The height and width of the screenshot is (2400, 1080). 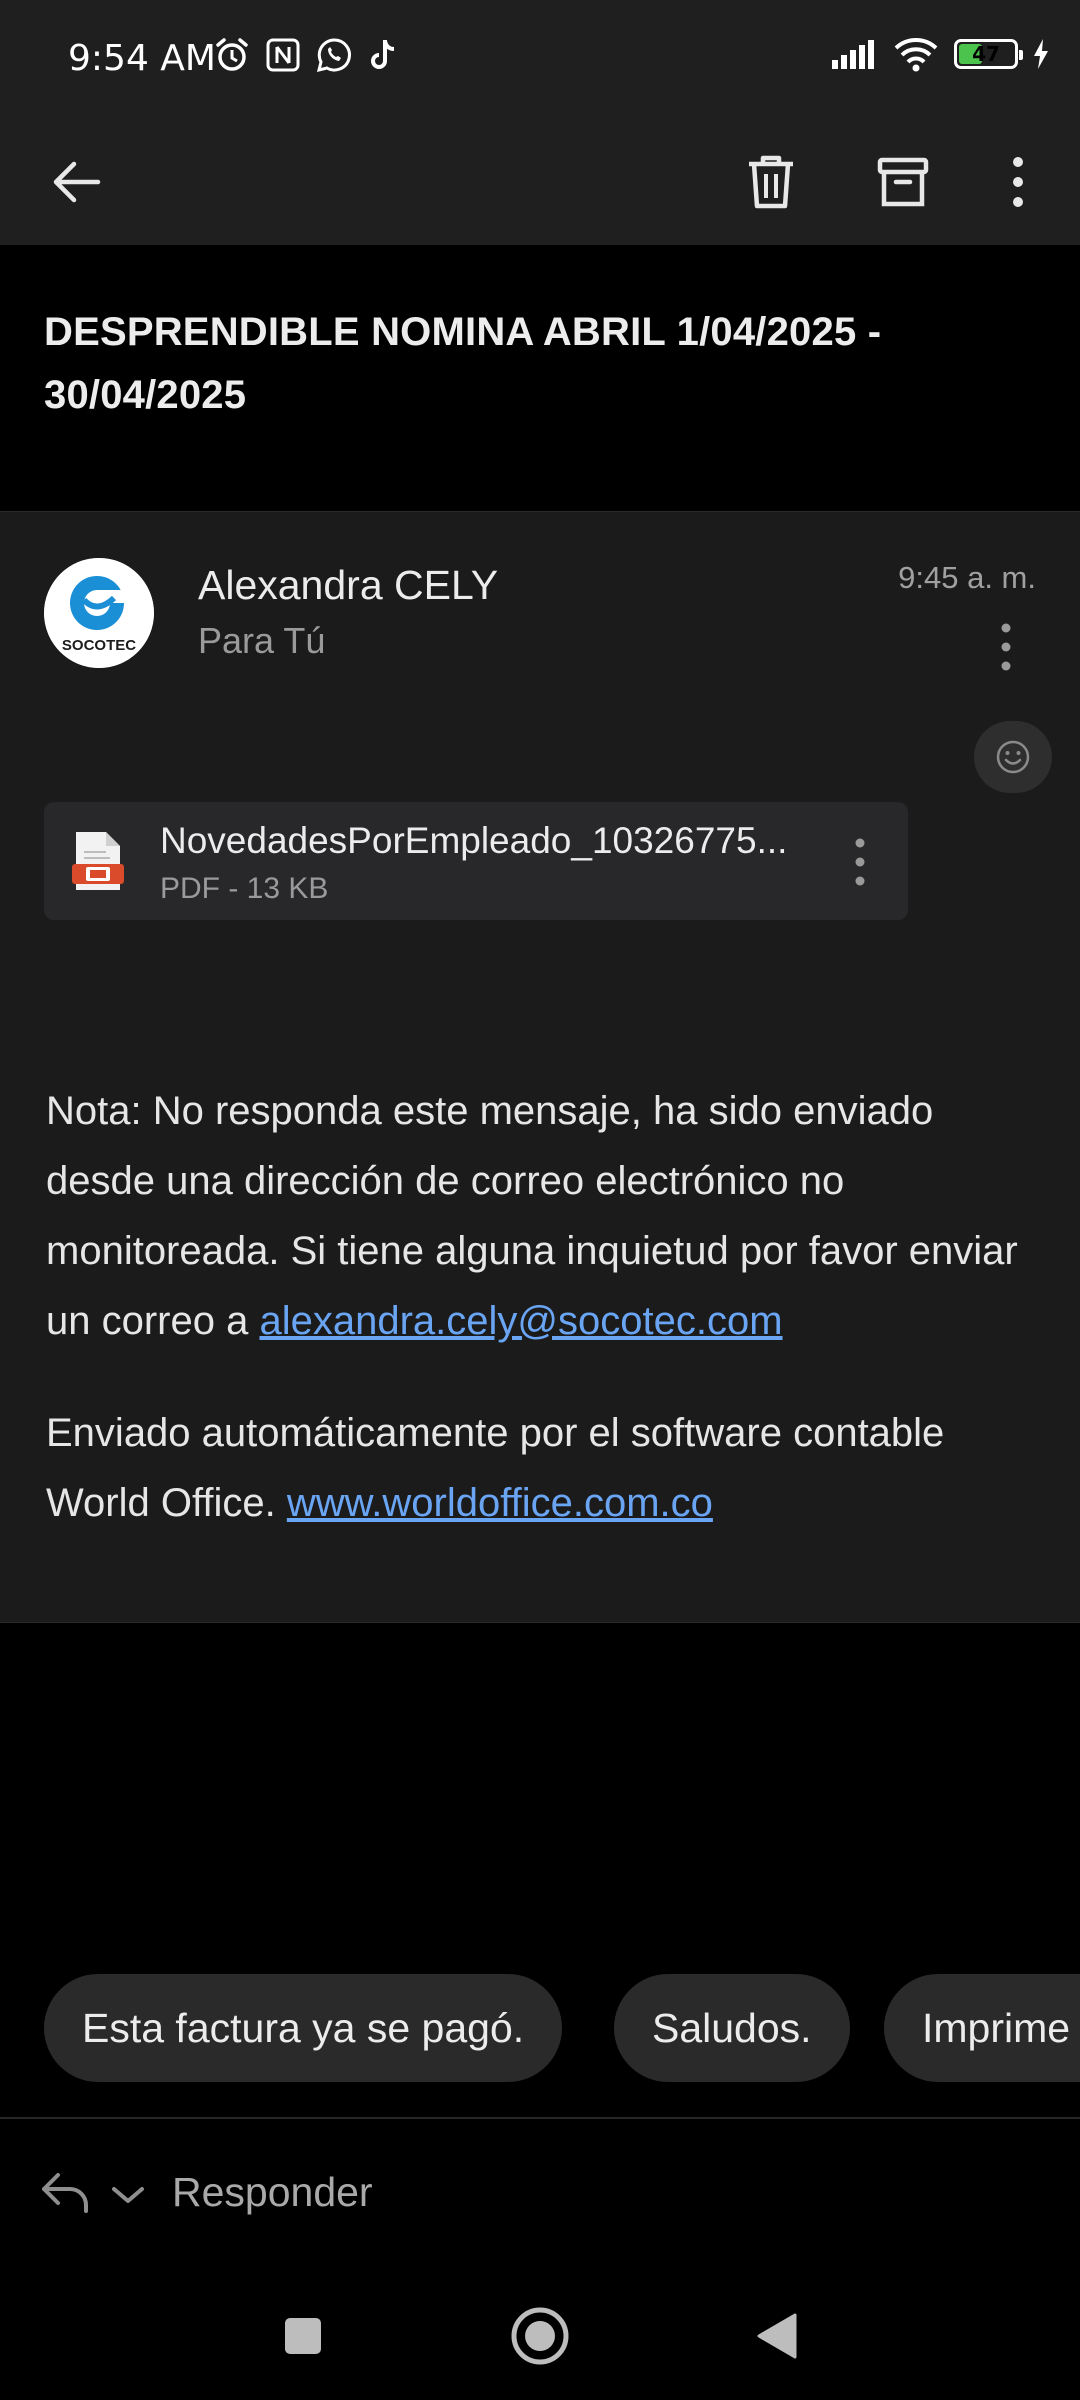 I want to click on battery-level: 47, so click(x=986, y=54).